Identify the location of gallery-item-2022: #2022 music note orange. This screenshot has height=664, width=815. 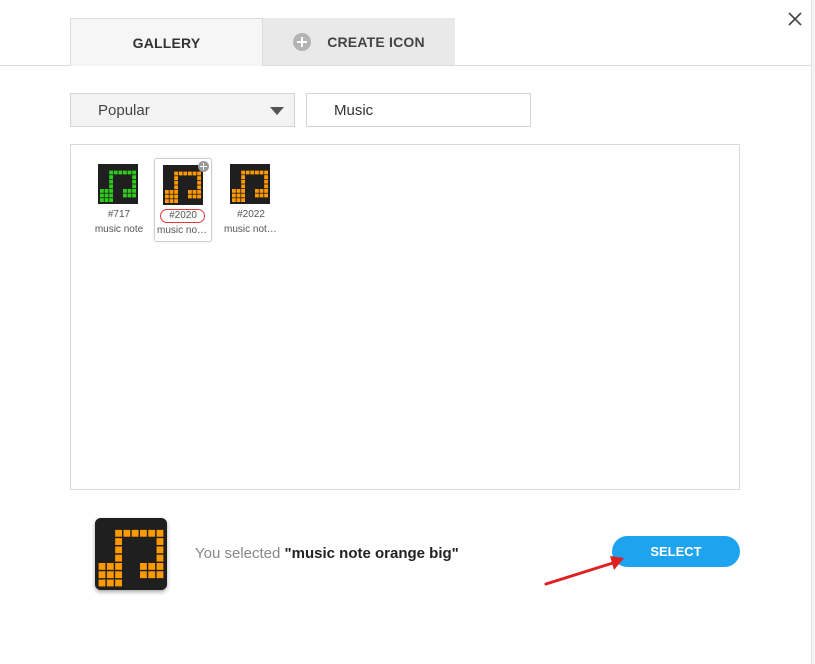
(251, 200).